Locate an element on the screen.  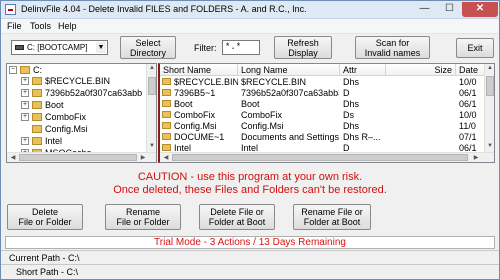
drive-icon is located at coordinates (19, 47).